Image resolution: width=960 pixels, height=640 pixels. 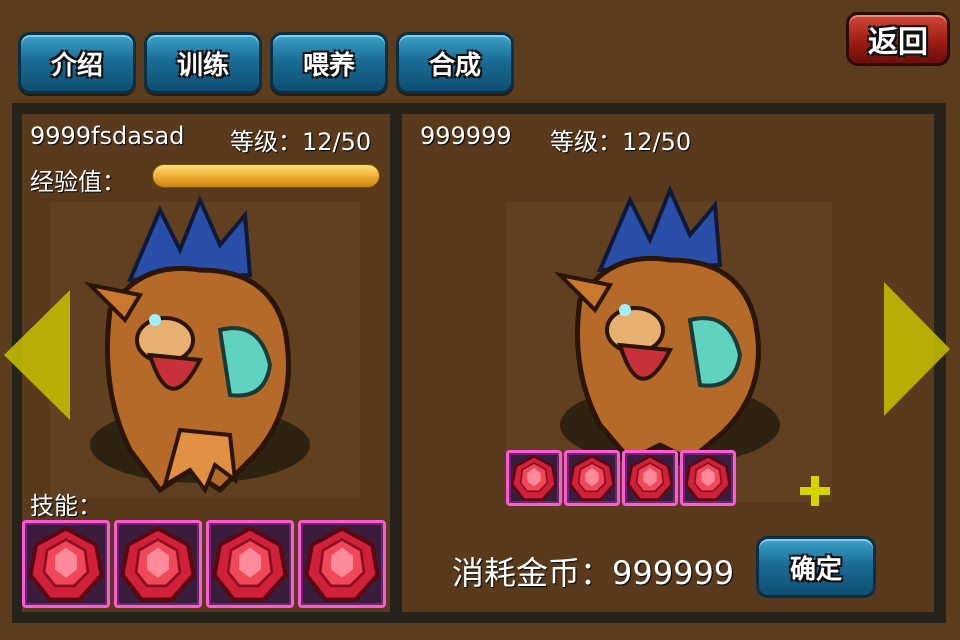 What do you see at coordinates (77, 63) in the screenshot?
I see `tab-intro: 介绍` at bounding box center [77, 63].